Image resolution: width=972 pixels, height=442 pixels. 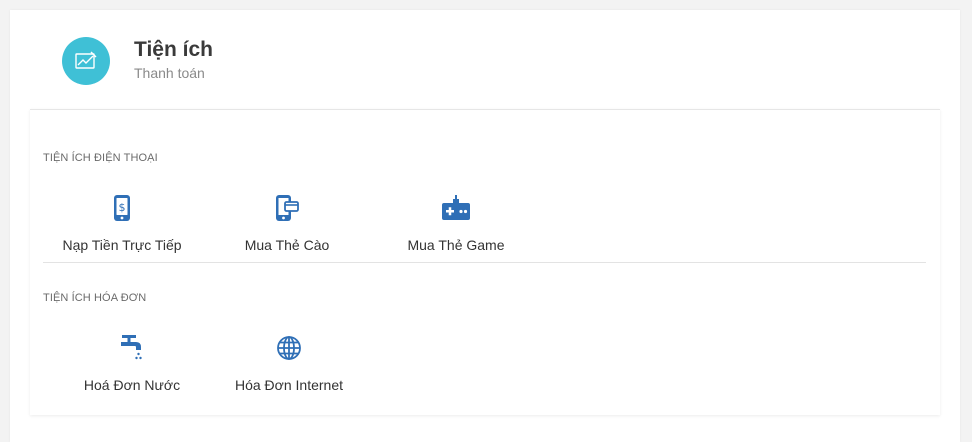 I want to click on phone-dollar-icon: $, so click(x=122, y=208).